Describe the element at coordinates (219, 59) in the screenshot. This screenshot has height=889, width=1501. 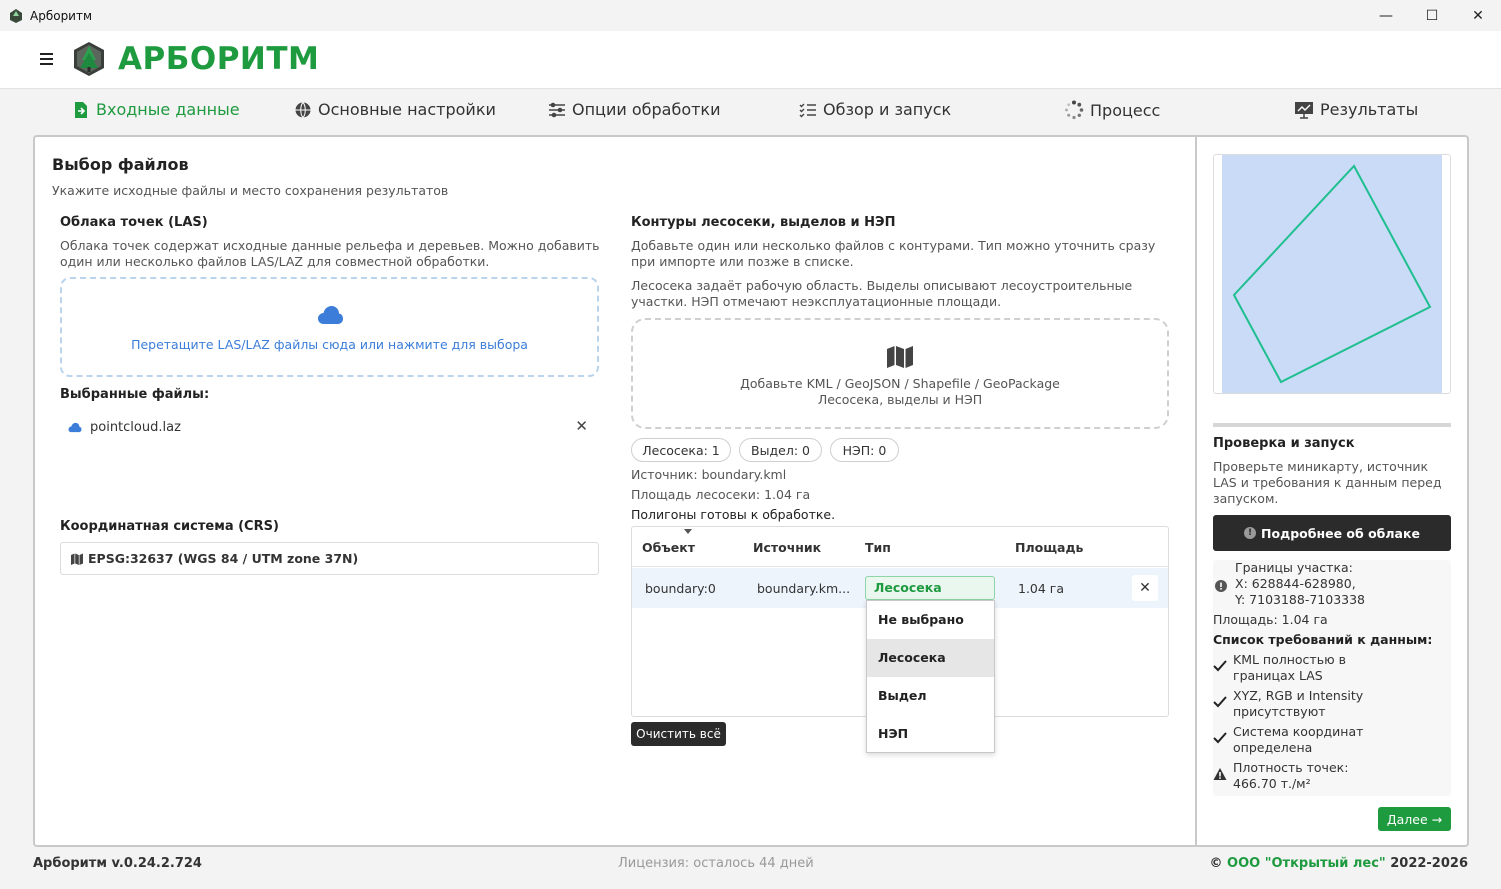
I see `logo-text: АРБОРИТМ` at that location.